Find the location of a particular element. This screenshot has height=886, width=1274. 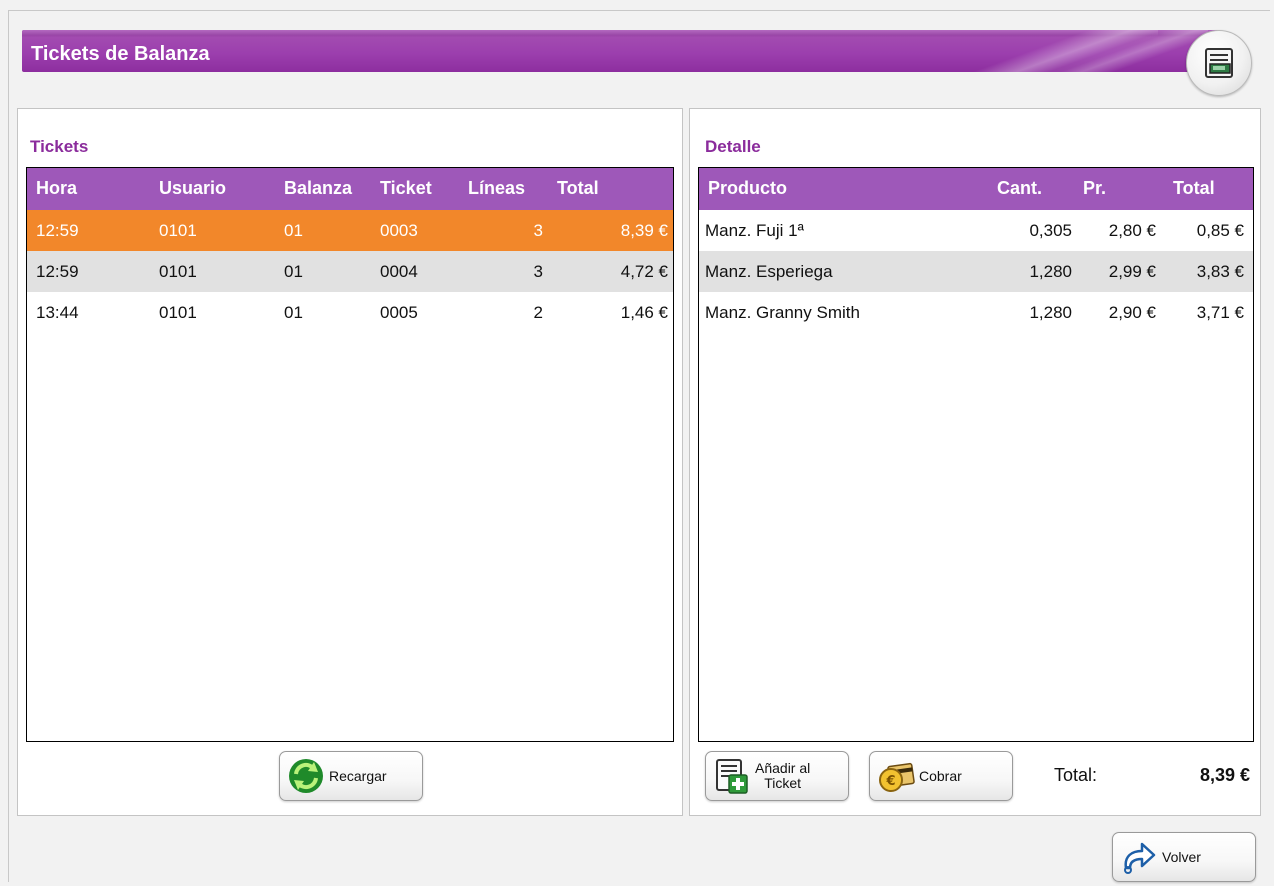

detail-table-header: Producto Cant. Pr. Total is located at coordinates (976, 189).